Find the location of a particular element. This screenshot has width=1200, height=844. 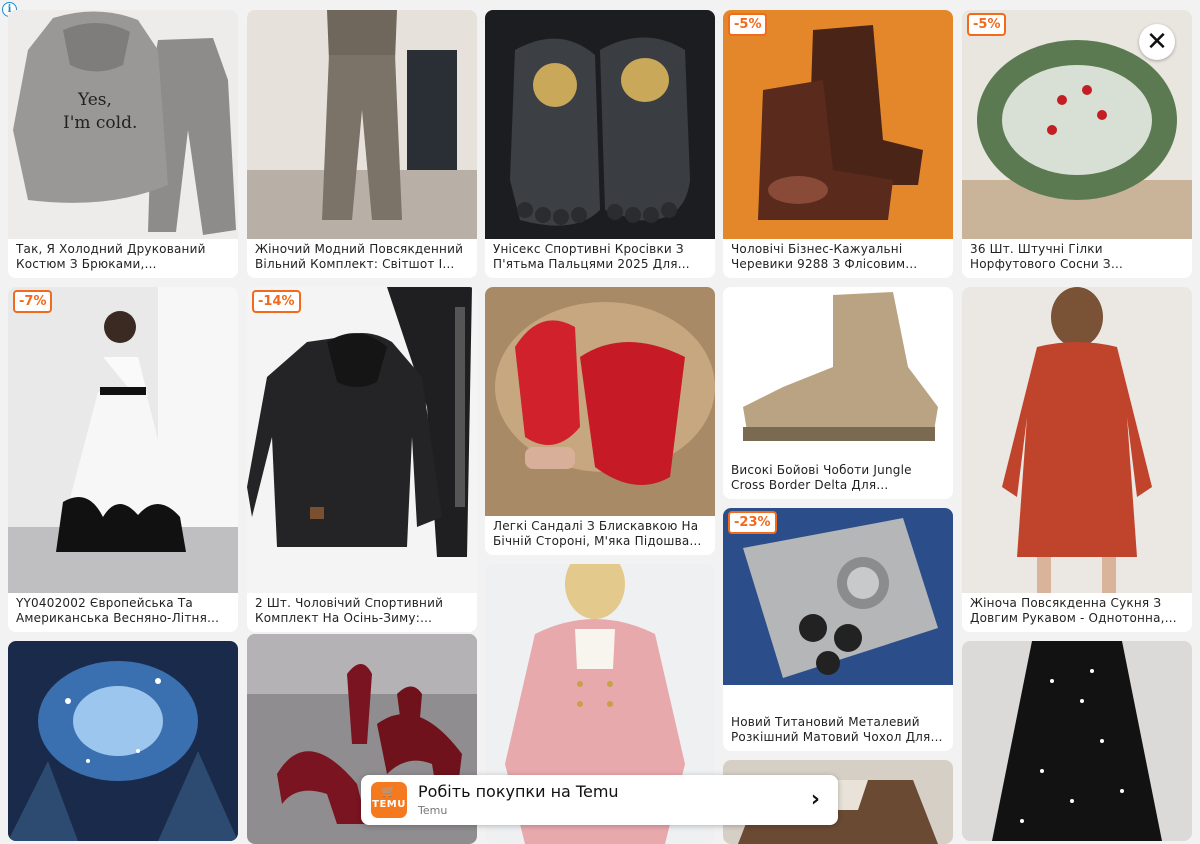

cart-icon: 🛒 is located at coordinates (389, 791).